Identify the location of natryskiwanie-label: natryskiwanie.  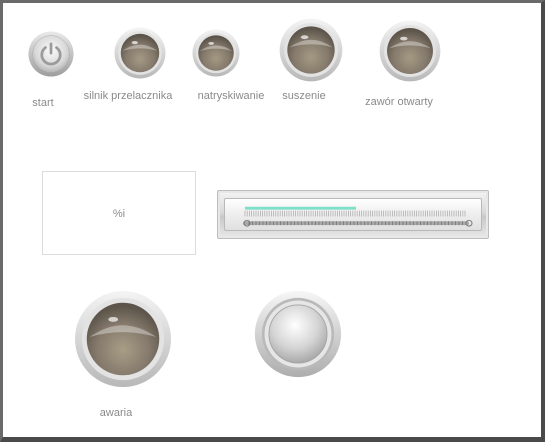
(231, 96).